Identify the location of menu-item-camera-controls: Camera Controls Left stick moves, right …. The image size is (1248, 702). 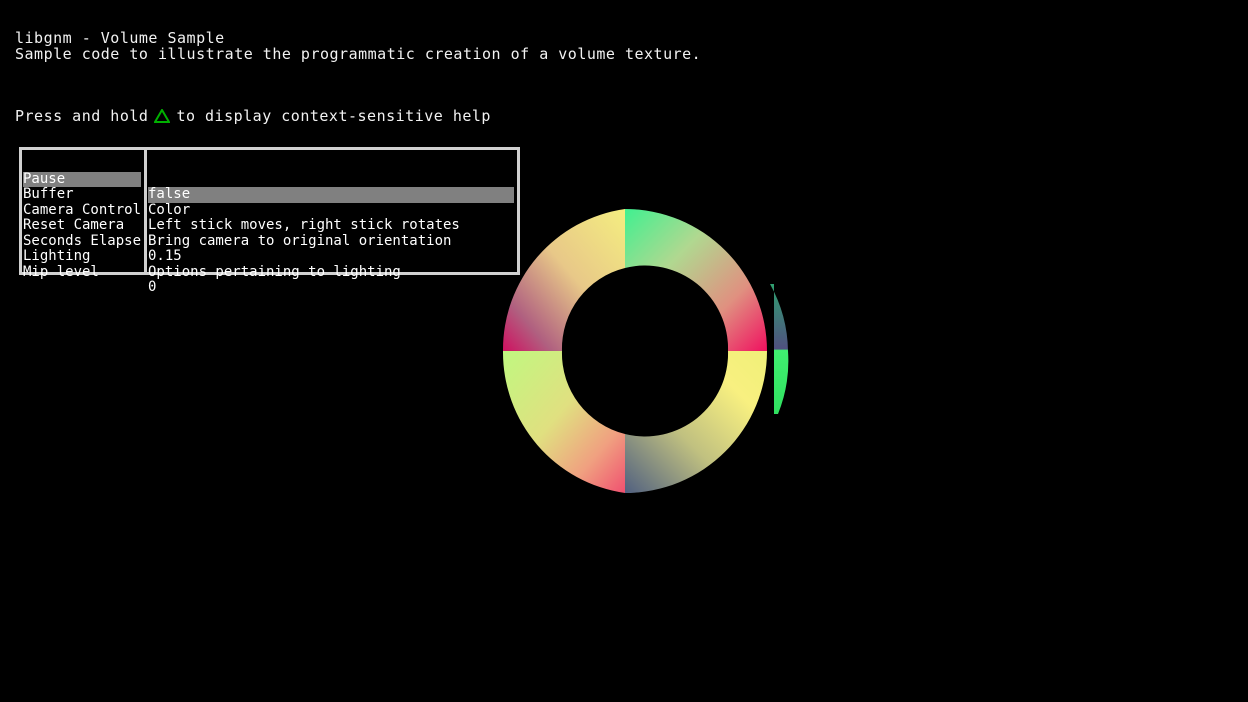
(269, 210).